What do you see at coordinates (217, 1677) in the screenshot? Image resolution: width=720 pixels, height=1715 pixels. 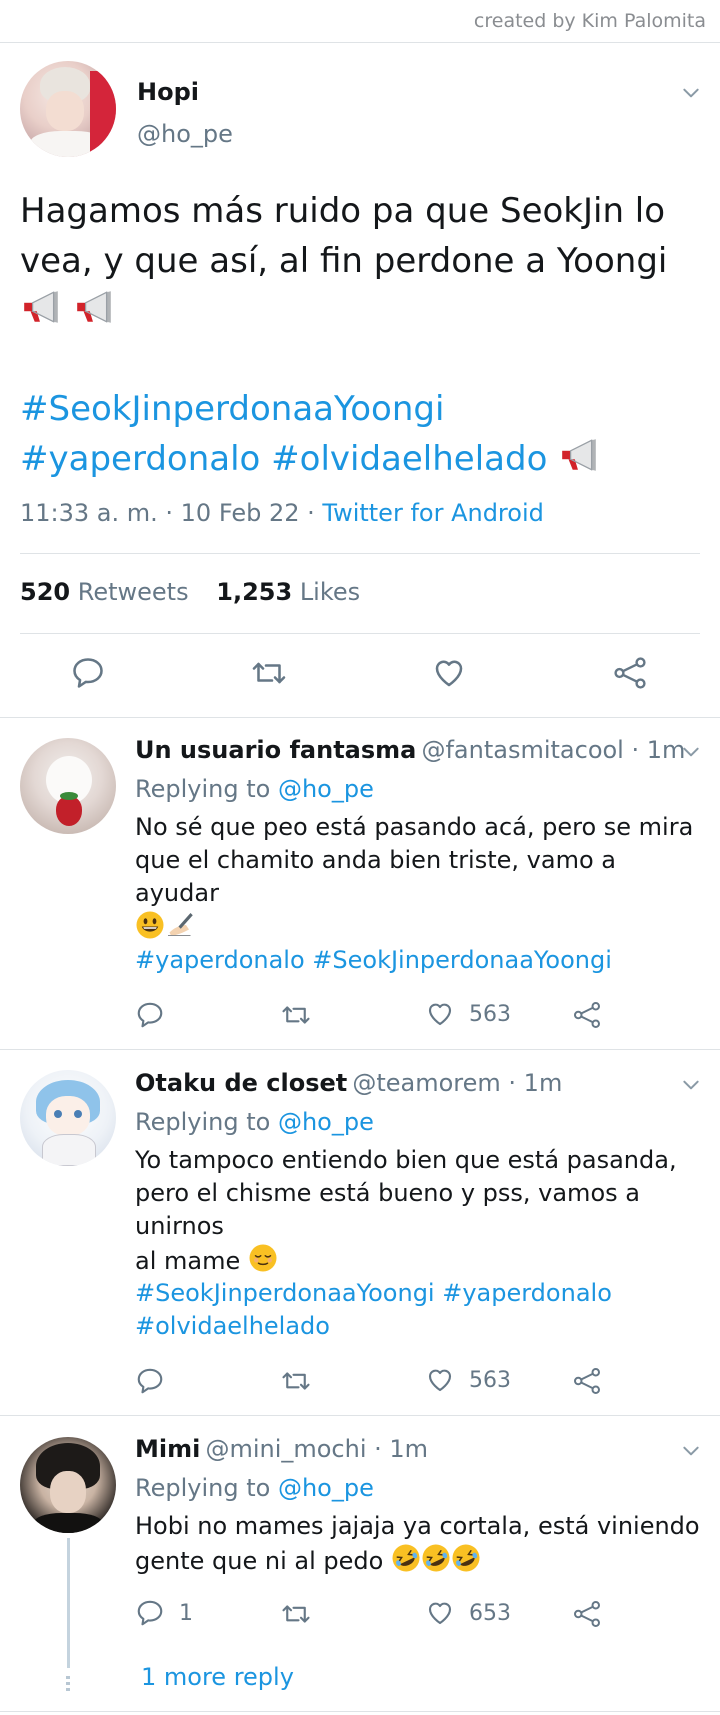 I see `more-replies-link: 1 more reply` at bounding box center [217, 1677].